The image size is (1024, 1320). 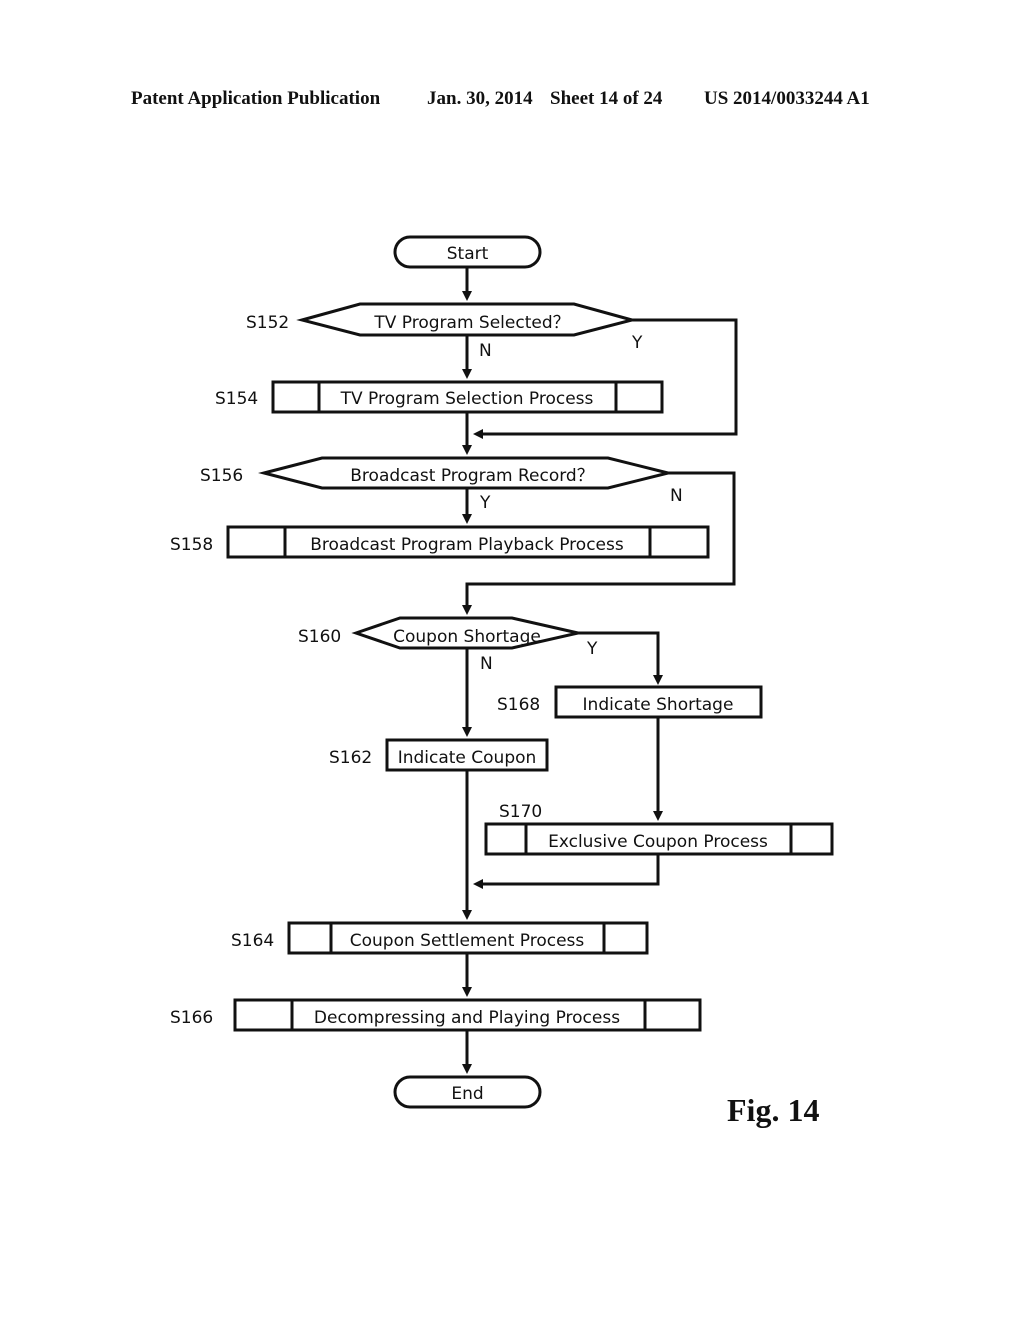 I want to click on process-s166: Decompressing and Playing Process, so click(x=467, y=1015).